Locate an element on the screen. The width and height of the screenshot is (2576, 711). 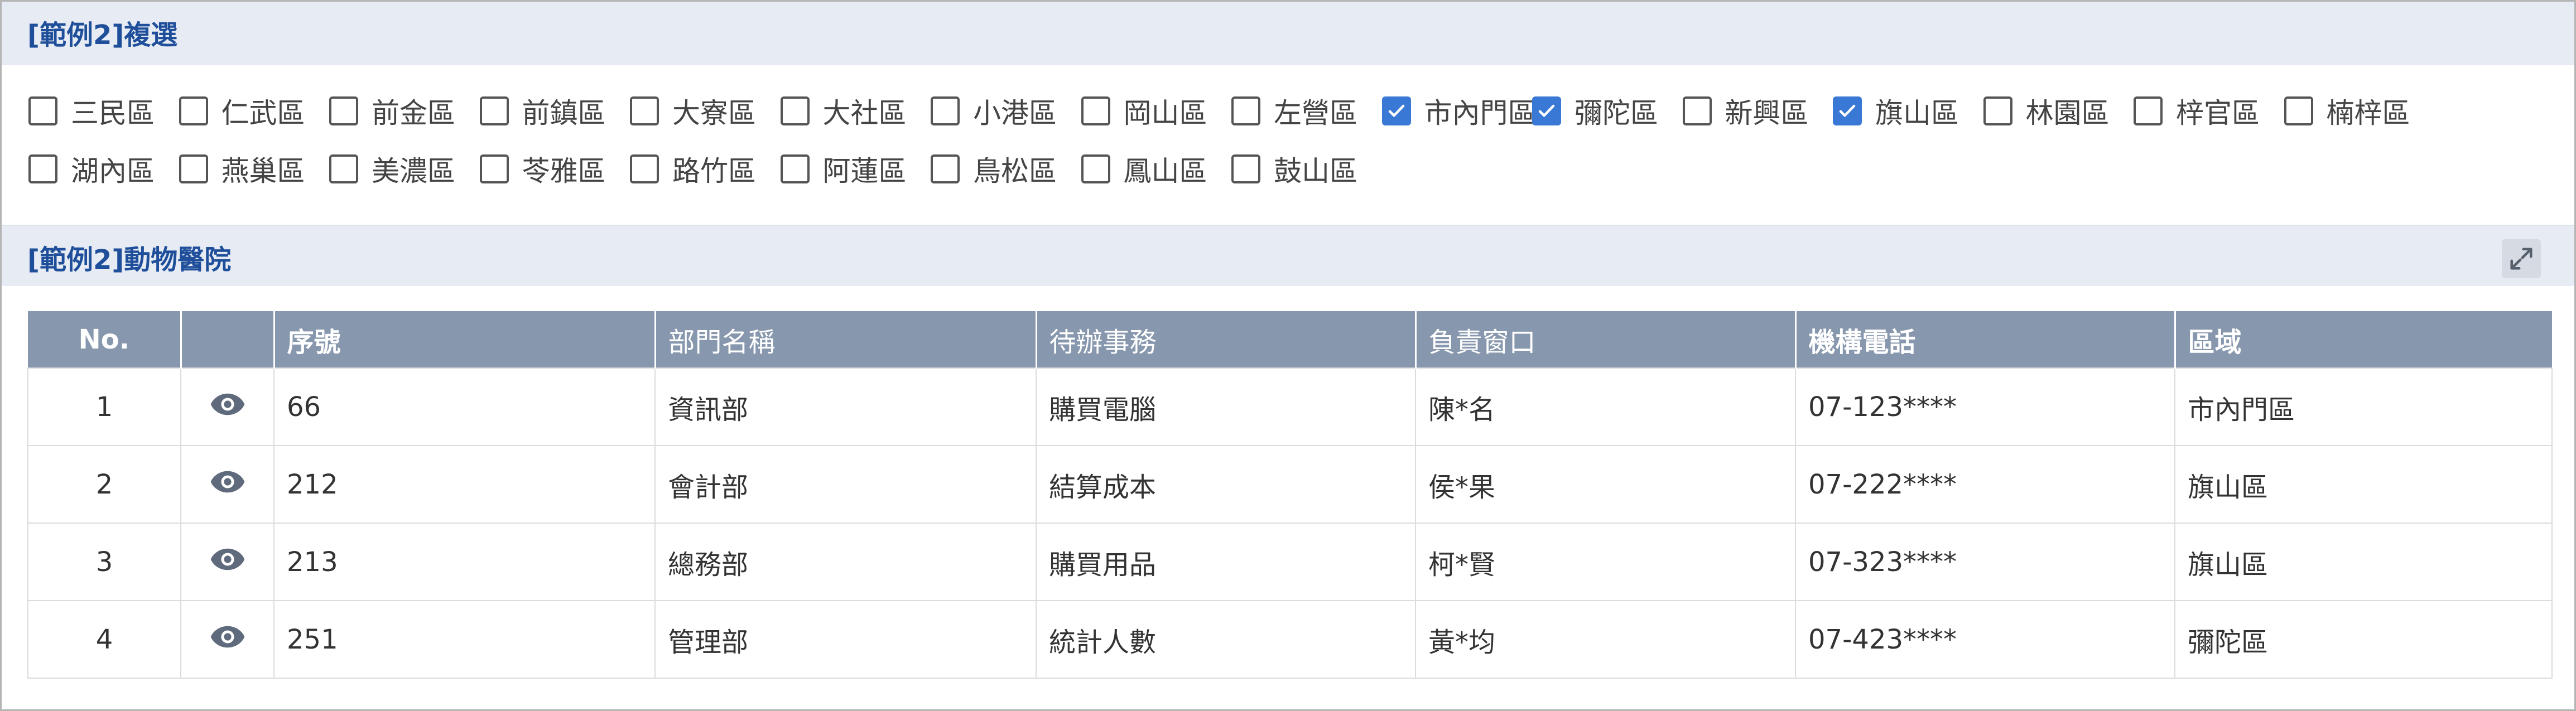
checkbox-label: 岡山區 is located at coordinates (1165, 111).